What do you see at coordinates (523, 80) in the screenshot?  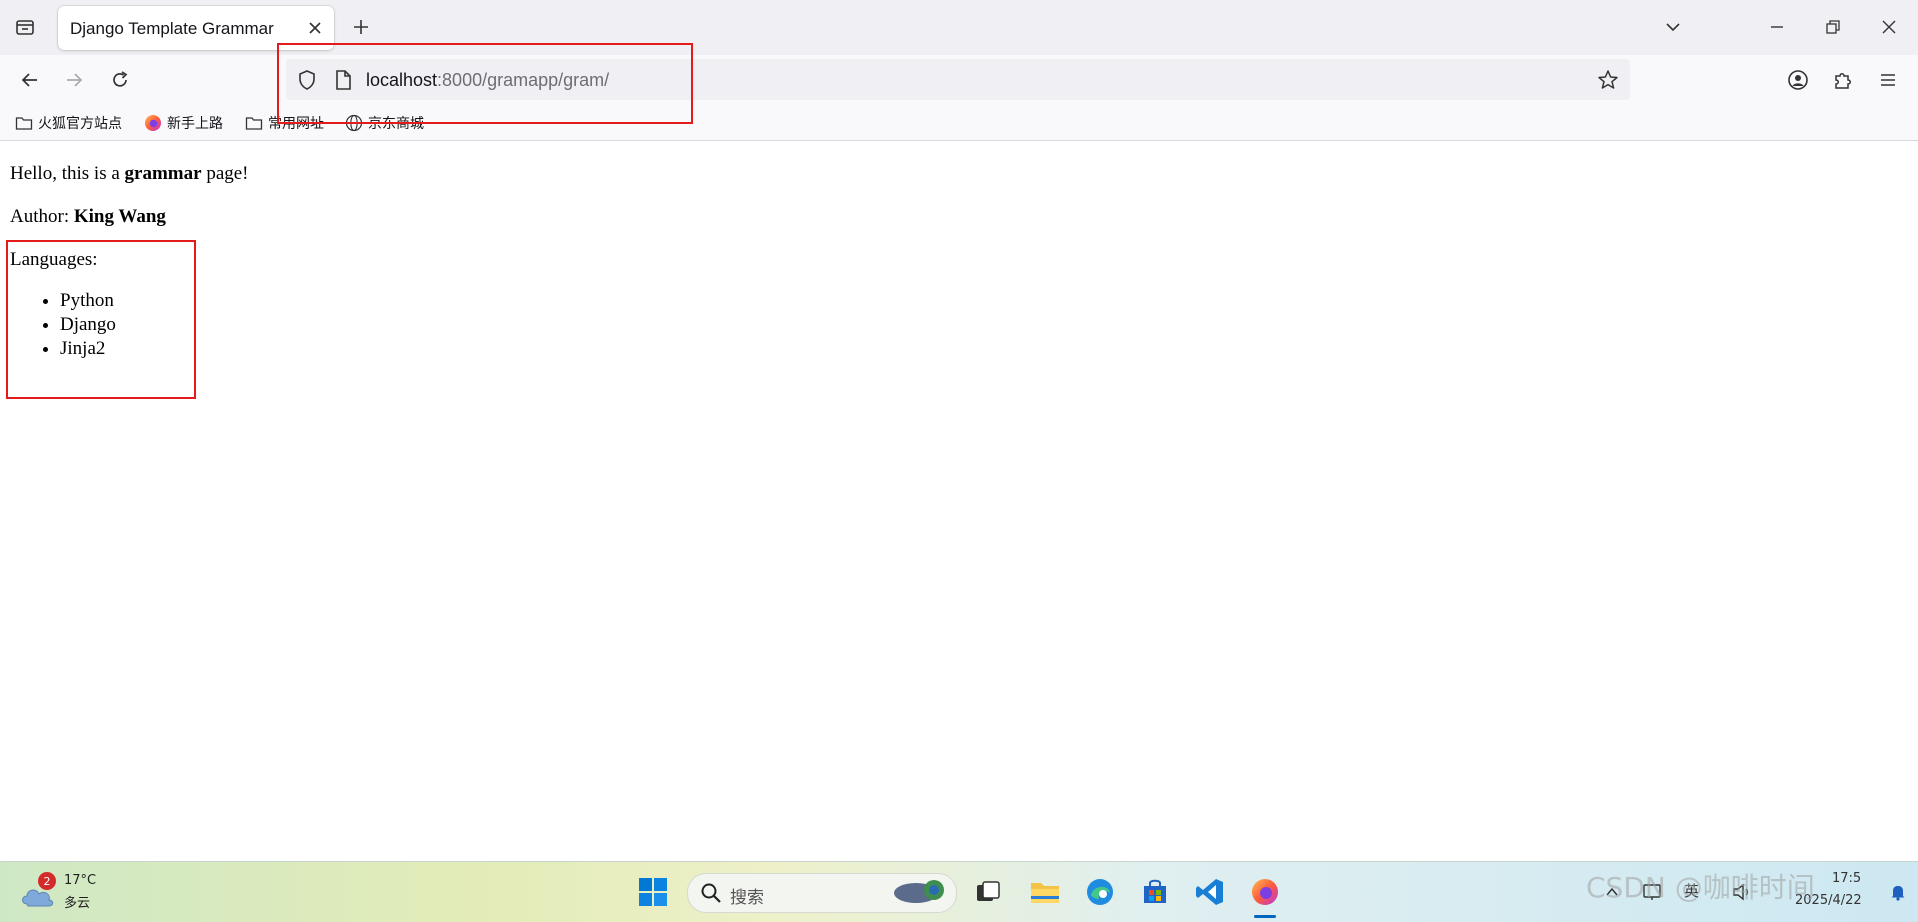 I see `url-path: :8000/gramapp/gram/` at bounding box center [523, 80].